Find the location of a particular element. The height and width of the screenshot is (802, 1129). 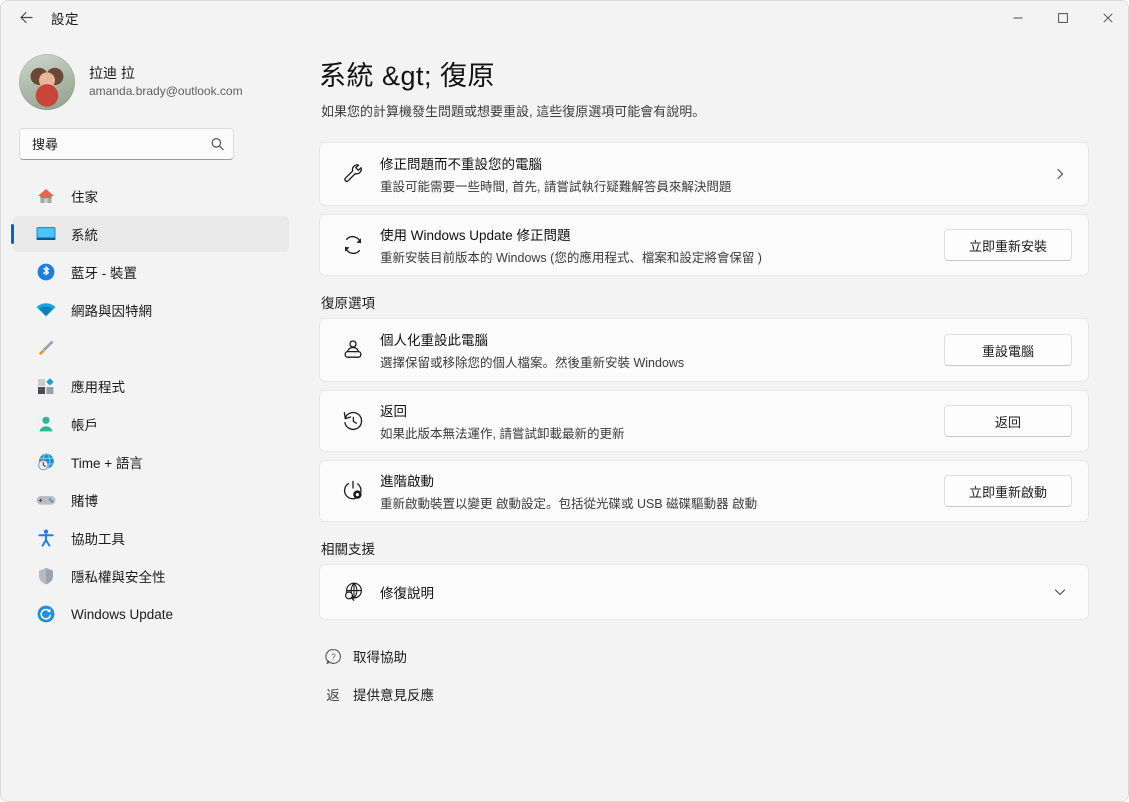

card-description: 重新啟動裝置以變更 啟動設定。包括從光碟或 USB 磁碟驅動器 啟動 is located at coordinates (569, 504).